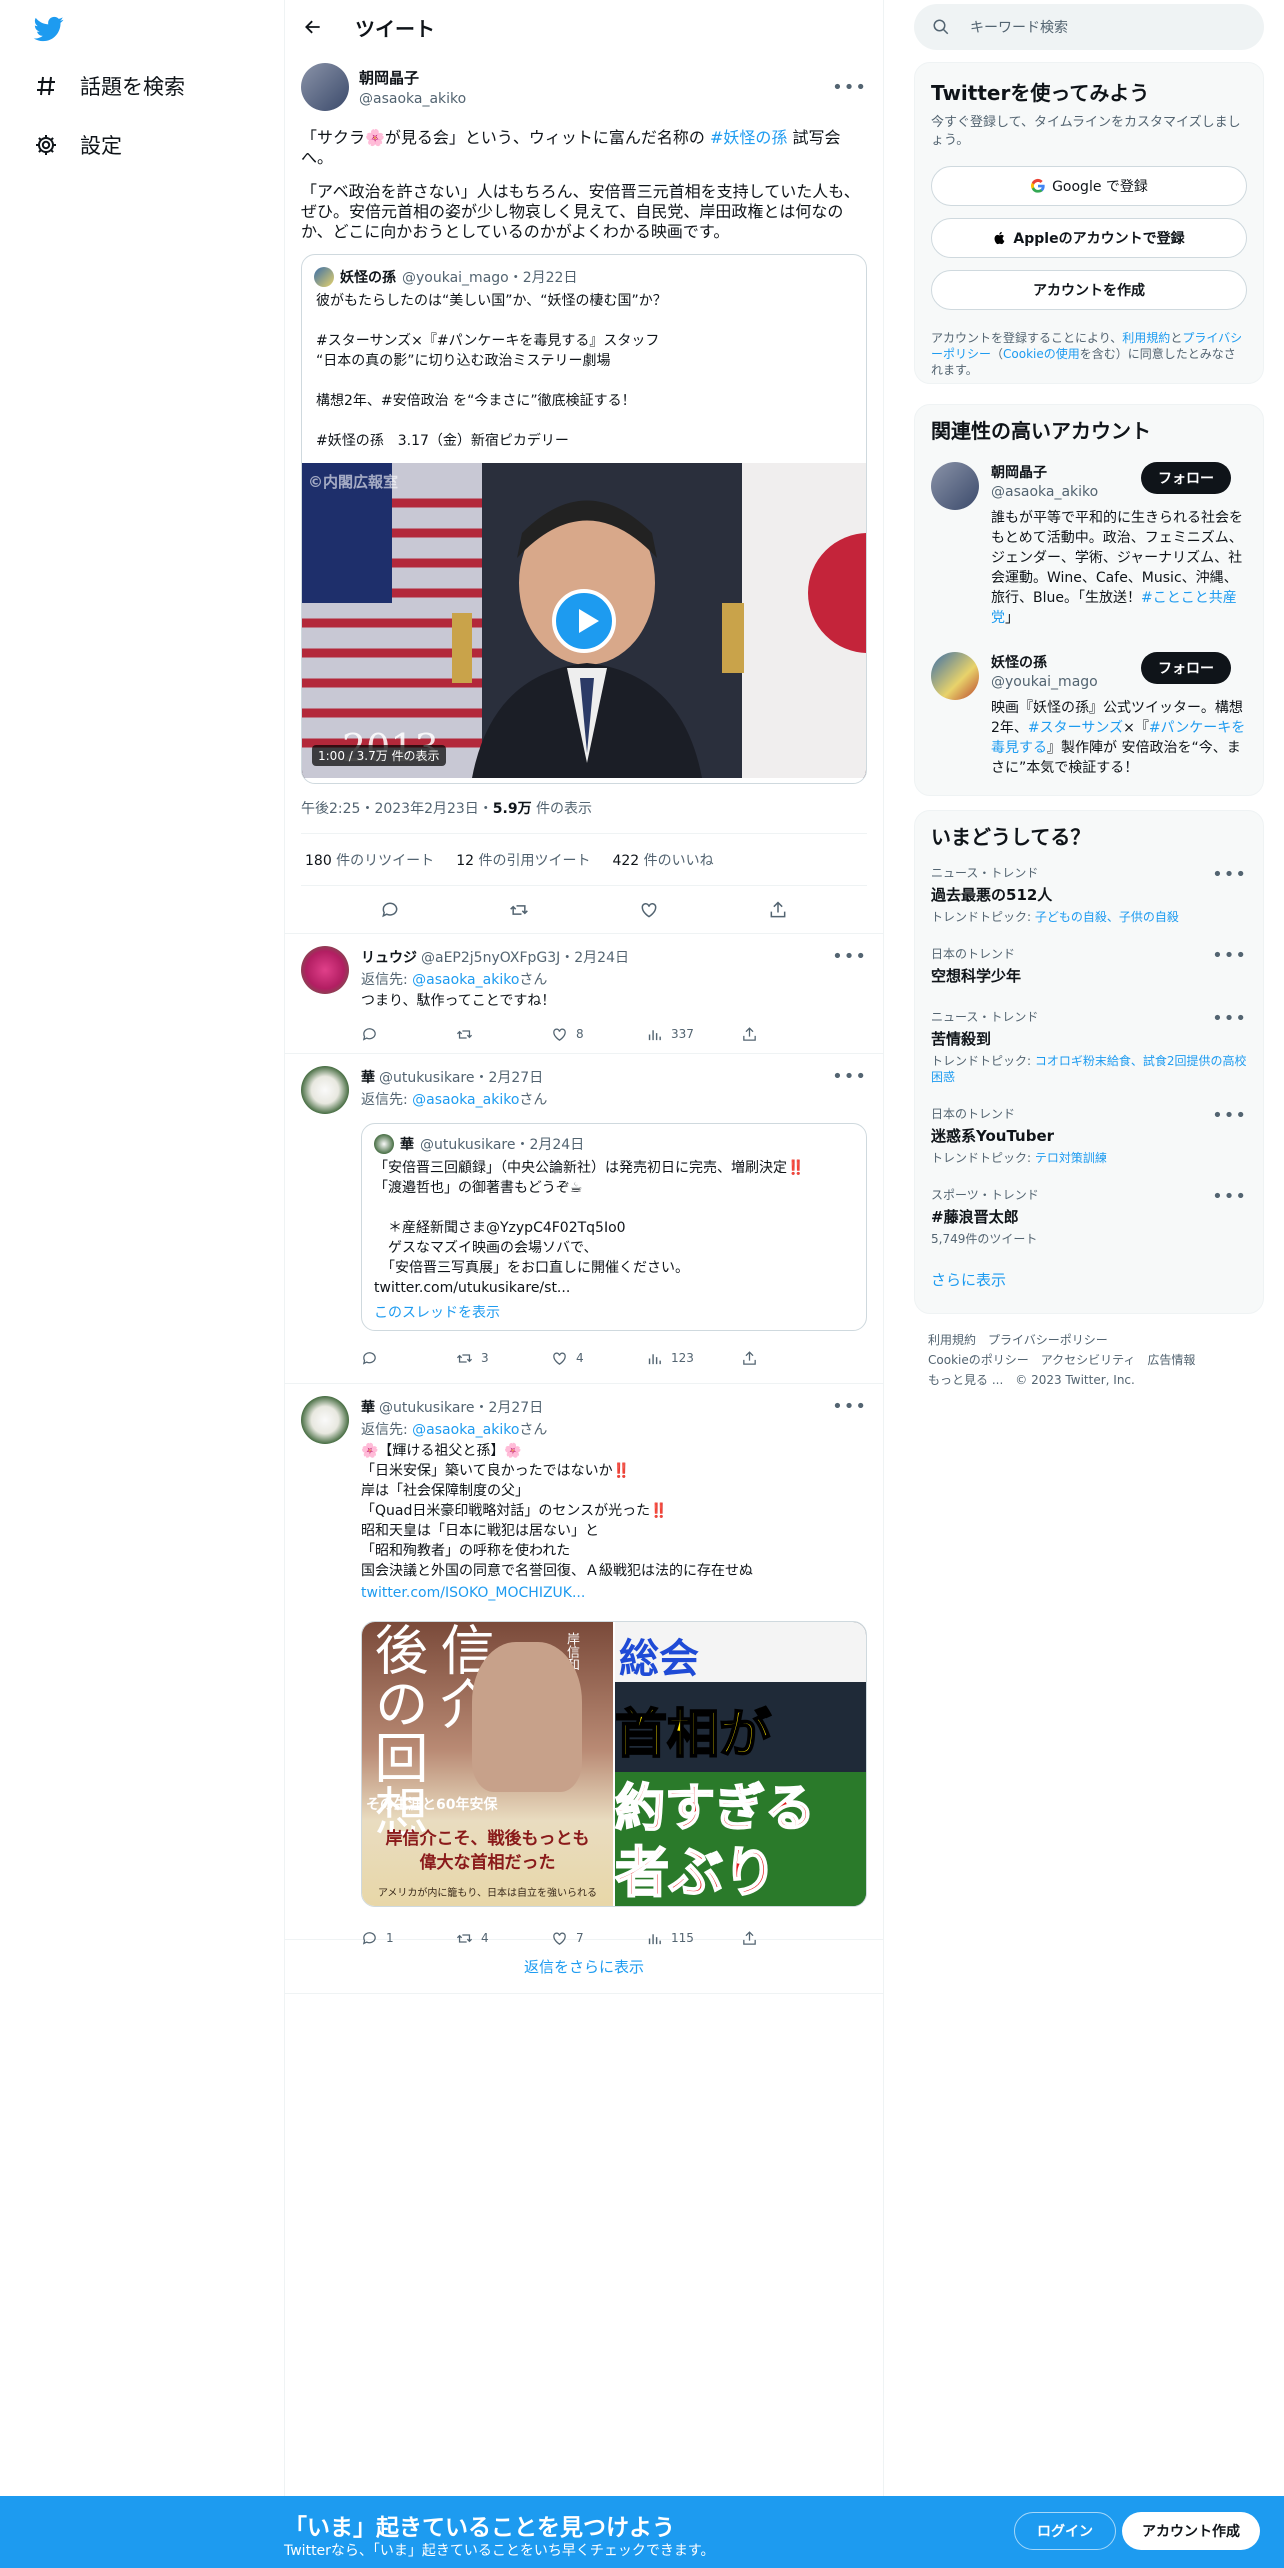 The image size is (1284, 2568). I want to click on show-thread-link: このスレッドを表示, so click(614, 1312).